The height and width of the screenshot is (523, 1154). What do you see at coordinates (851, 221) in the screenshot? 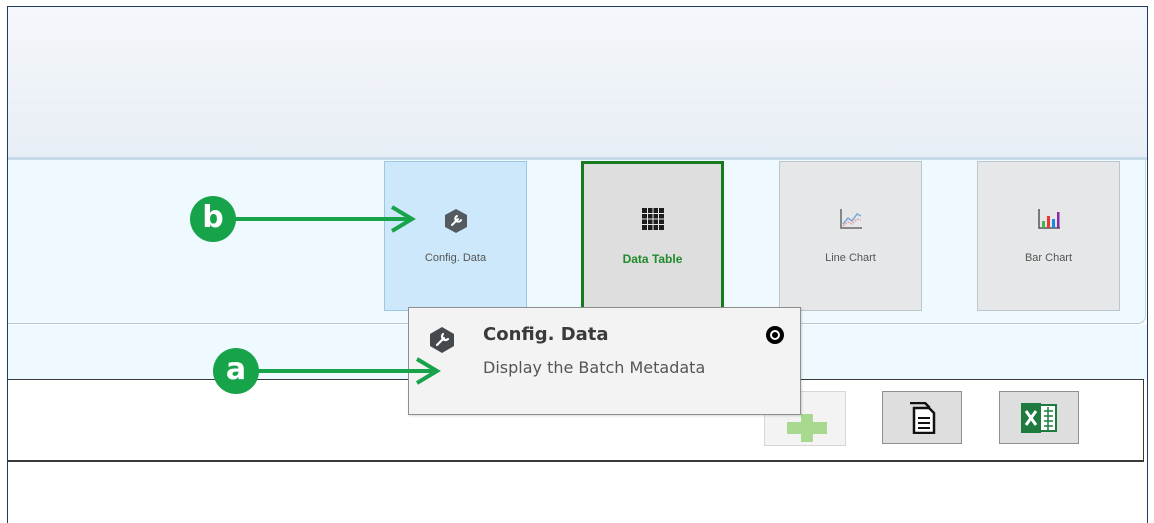
I see `line-chart-icon` at bounding box center [851, 221].